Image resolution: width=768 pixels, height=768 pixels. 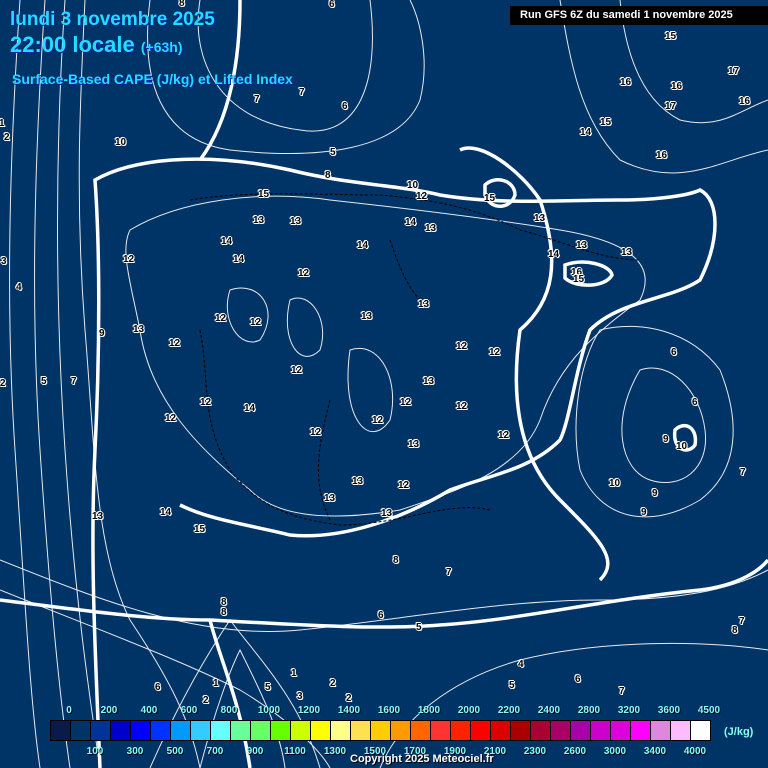 I want to click on colorbar-tick-top: 1400, so click(x=349, y=710).